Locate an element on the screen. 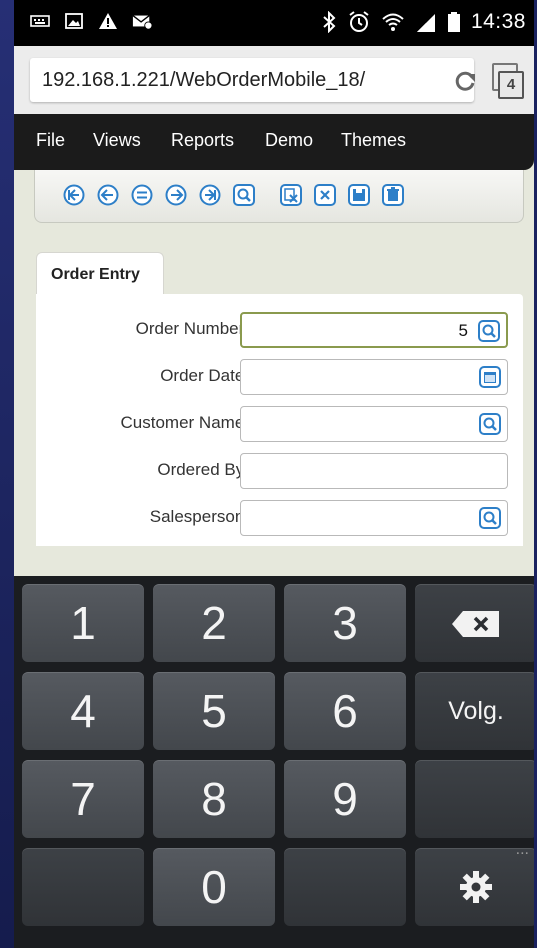  first-record-icon is located at coordinates (74, 195).